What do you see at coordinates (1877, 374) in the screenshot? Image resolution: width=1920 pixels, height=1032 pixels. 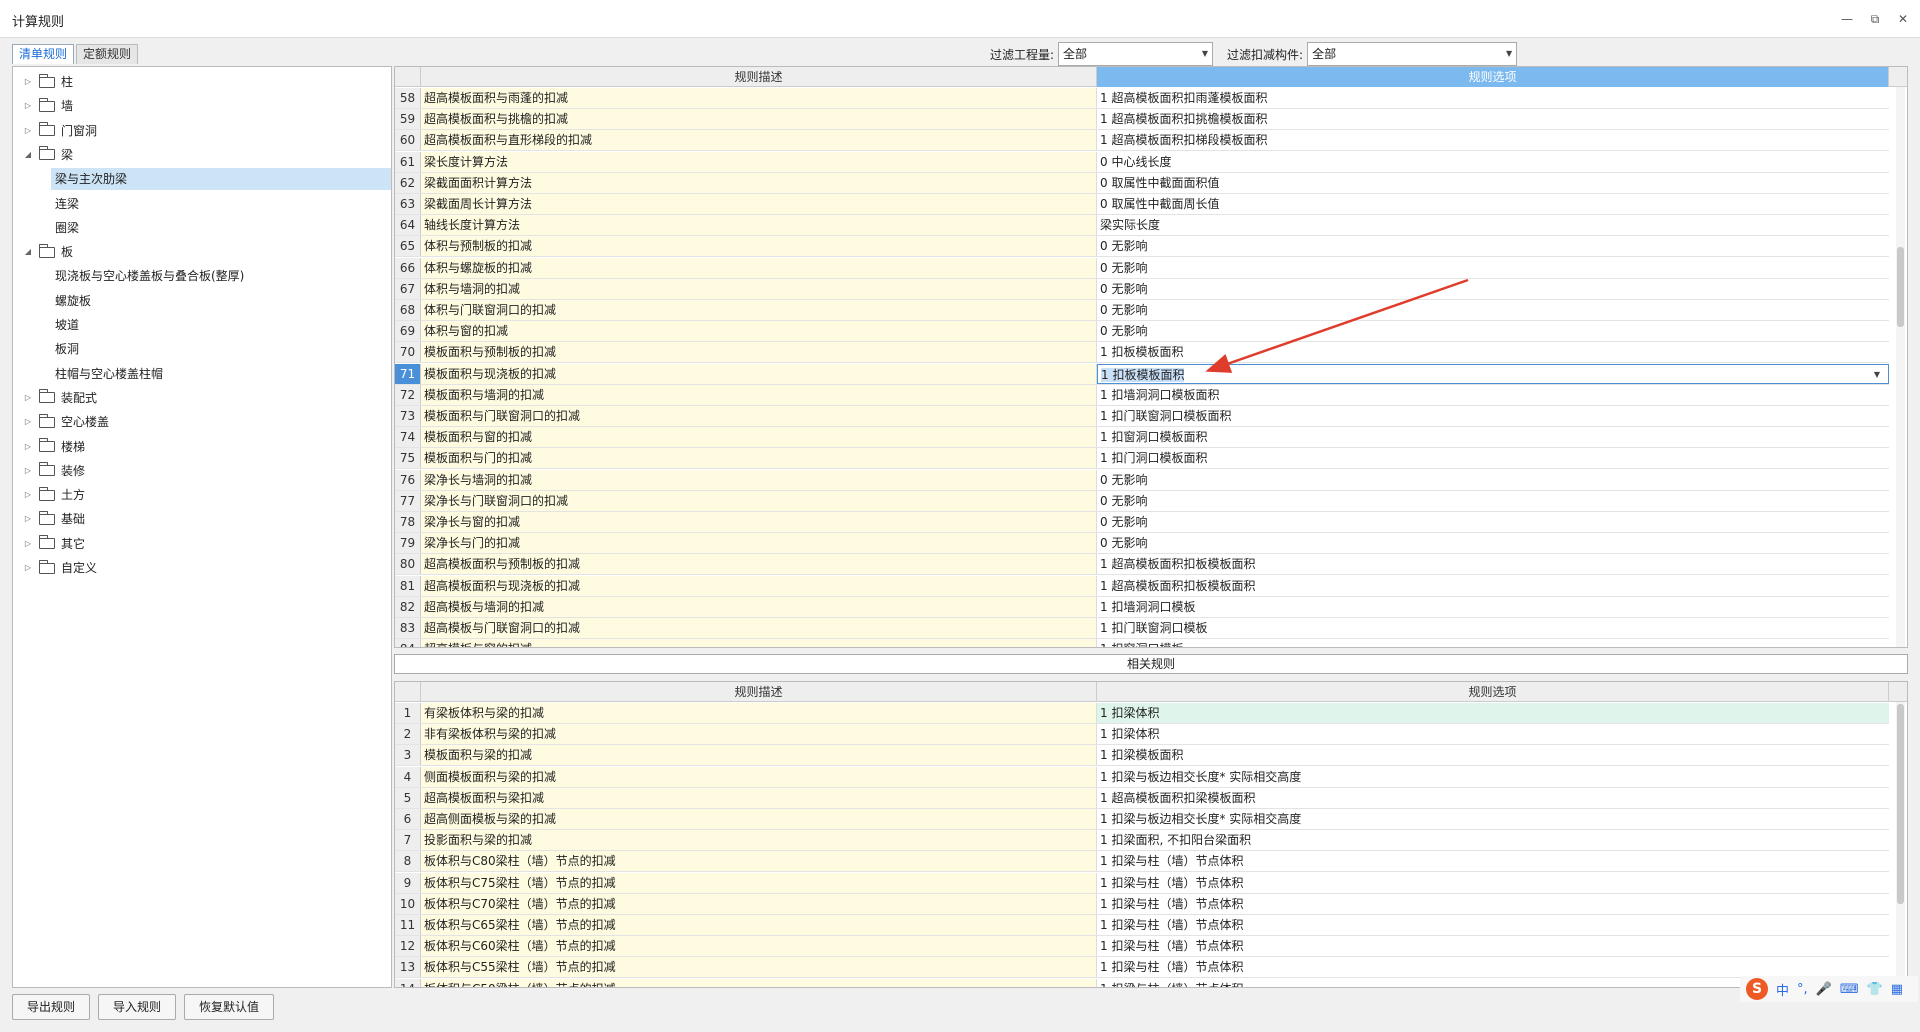 I see `chevron-down-icon: ▼` at bounding box center [1877, 374].